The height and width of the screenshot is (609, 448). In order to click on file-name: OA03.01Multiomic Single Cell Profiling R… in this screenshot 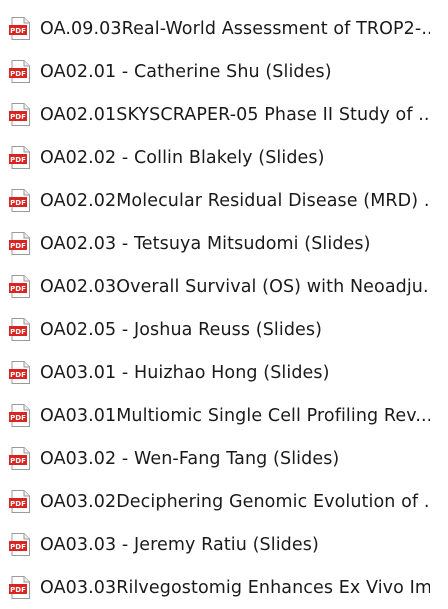, I will do `click(235, 415)`.